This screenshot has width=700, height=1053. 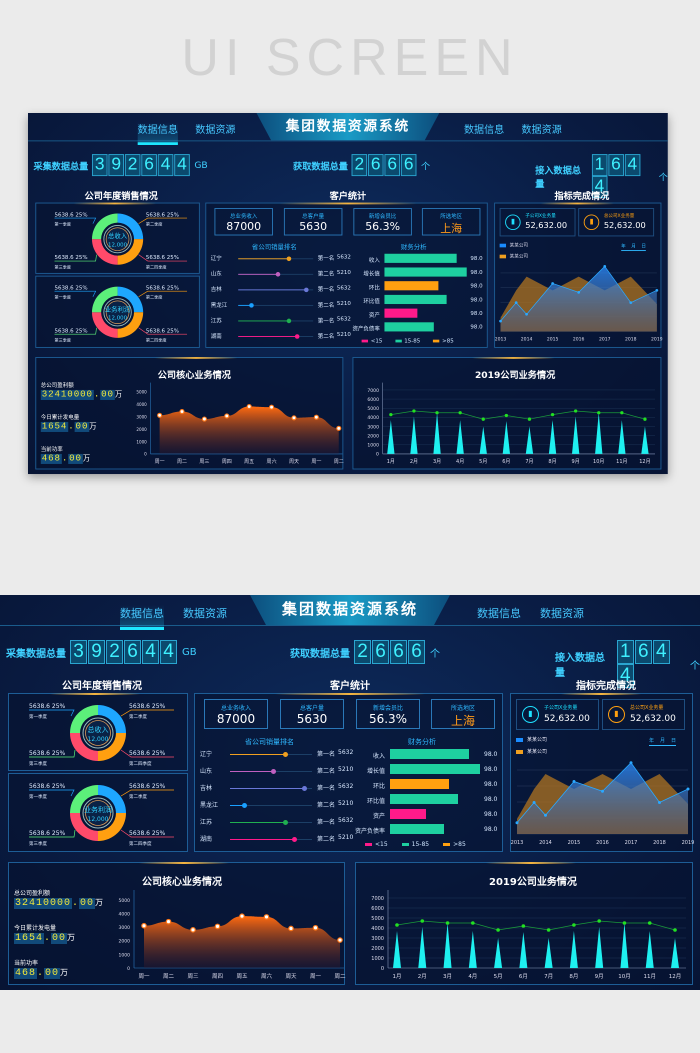 I want to click on tab-data-resources: 数据资源, so click(x=215, y=129).